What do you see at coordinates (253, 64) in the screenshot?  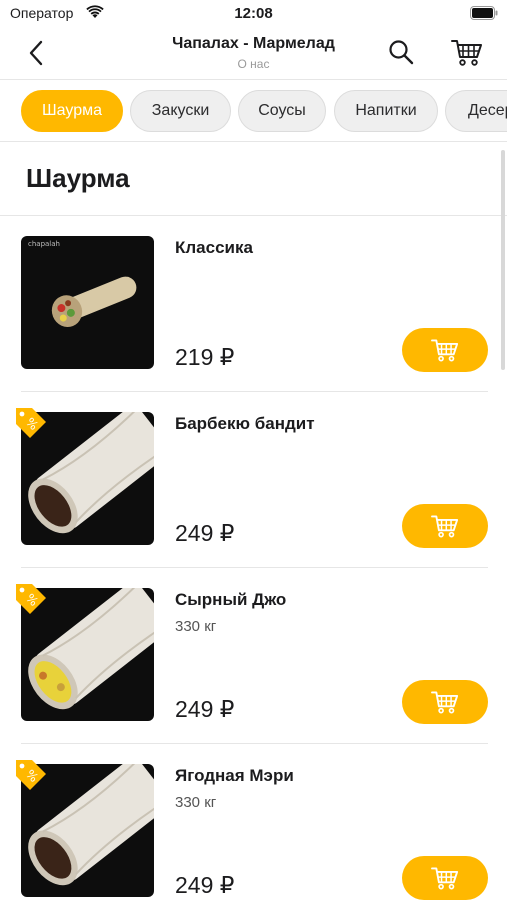 I see `about-link: О нас` at bounding box center [253, 64].